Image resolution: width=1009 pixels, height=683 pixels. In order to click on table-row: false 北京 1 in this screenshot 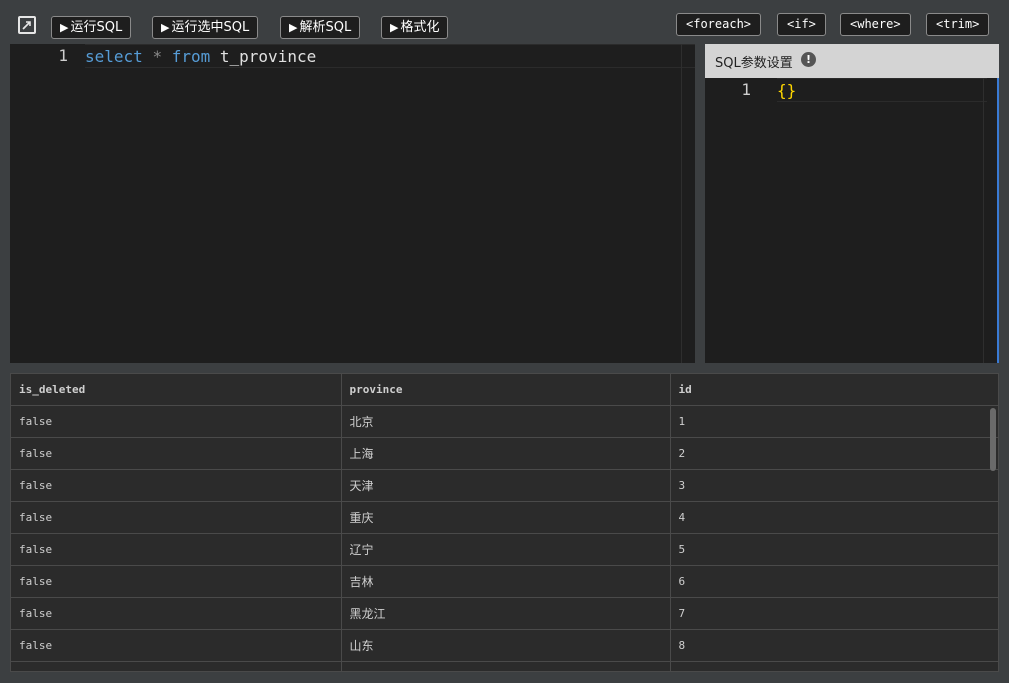, I will do `click(504, 421)`.